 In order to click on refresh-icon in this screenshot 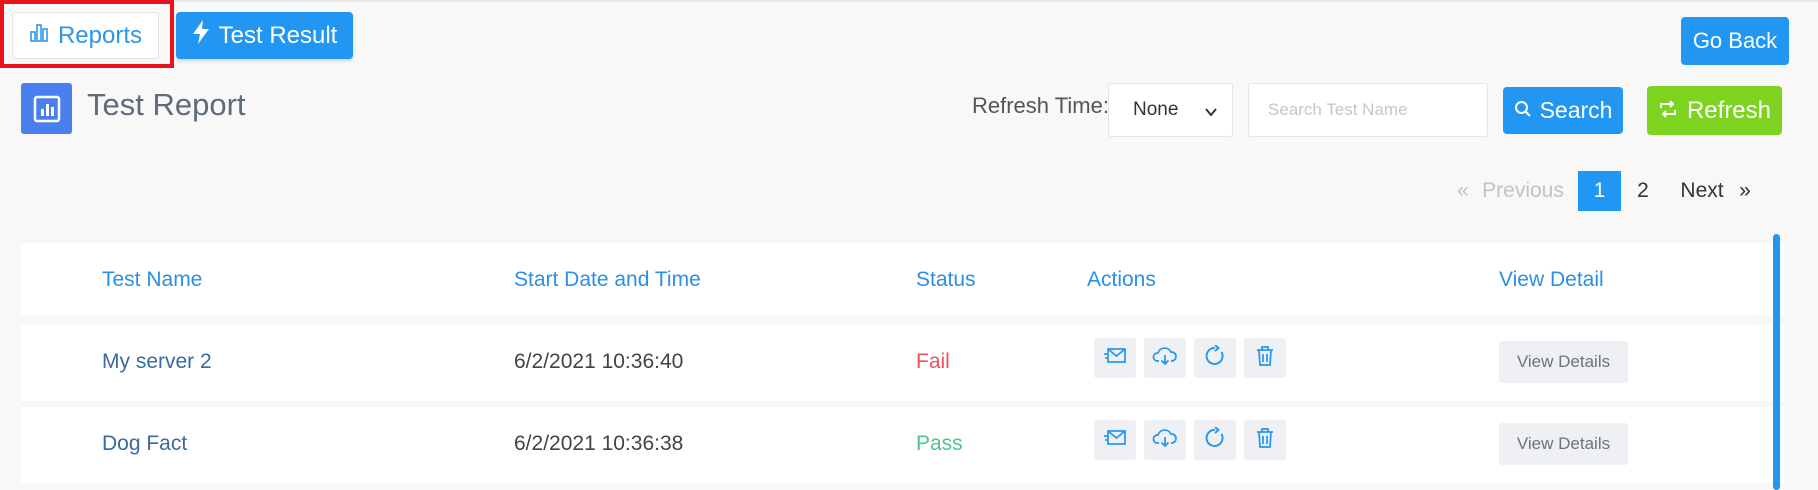, I will do `click(1668, 111)`.